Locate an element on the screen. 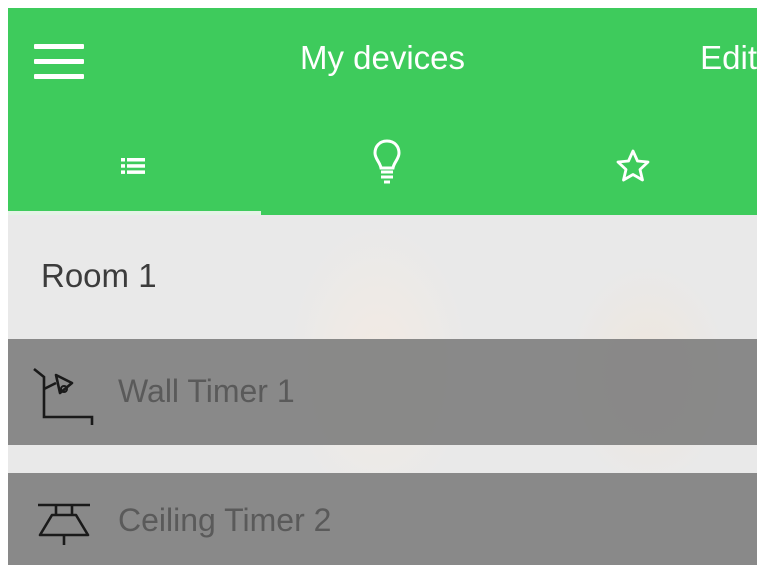 The image size is (757, 565). list-icon is located at coordinates (133, 166).